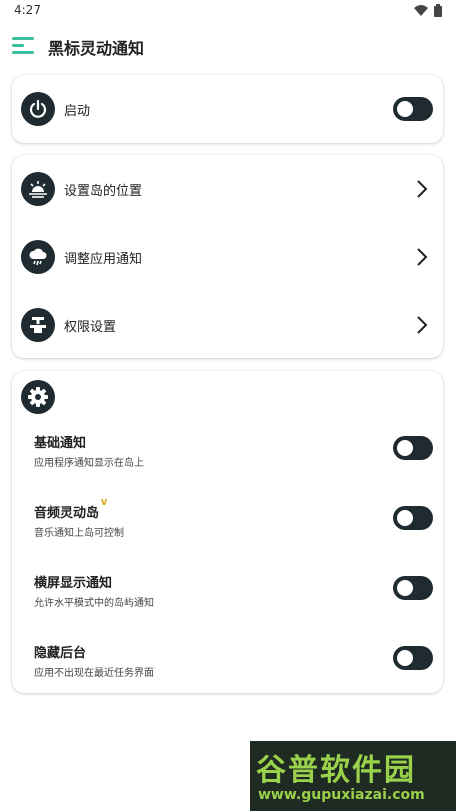  What do you see at coordinates (227, 663) in the screenshot?
I see `setting-hide-background: 隐藏后台 应用不出现在最近任务界面` at bounding box center [227, 663].